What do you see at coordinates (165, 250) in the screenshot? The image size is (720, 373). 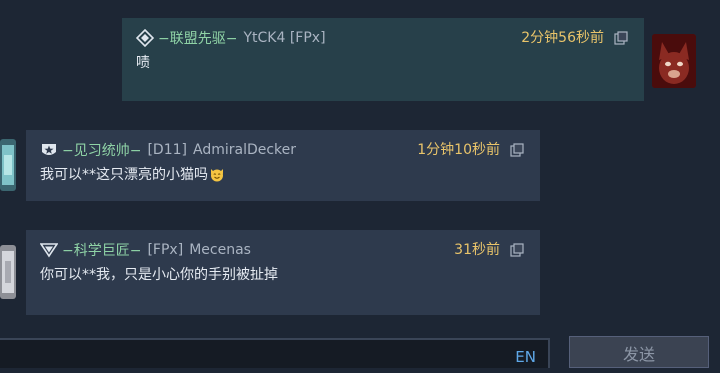 I see `alliance-tag: [FPx]` at bounding box center [165, 250].